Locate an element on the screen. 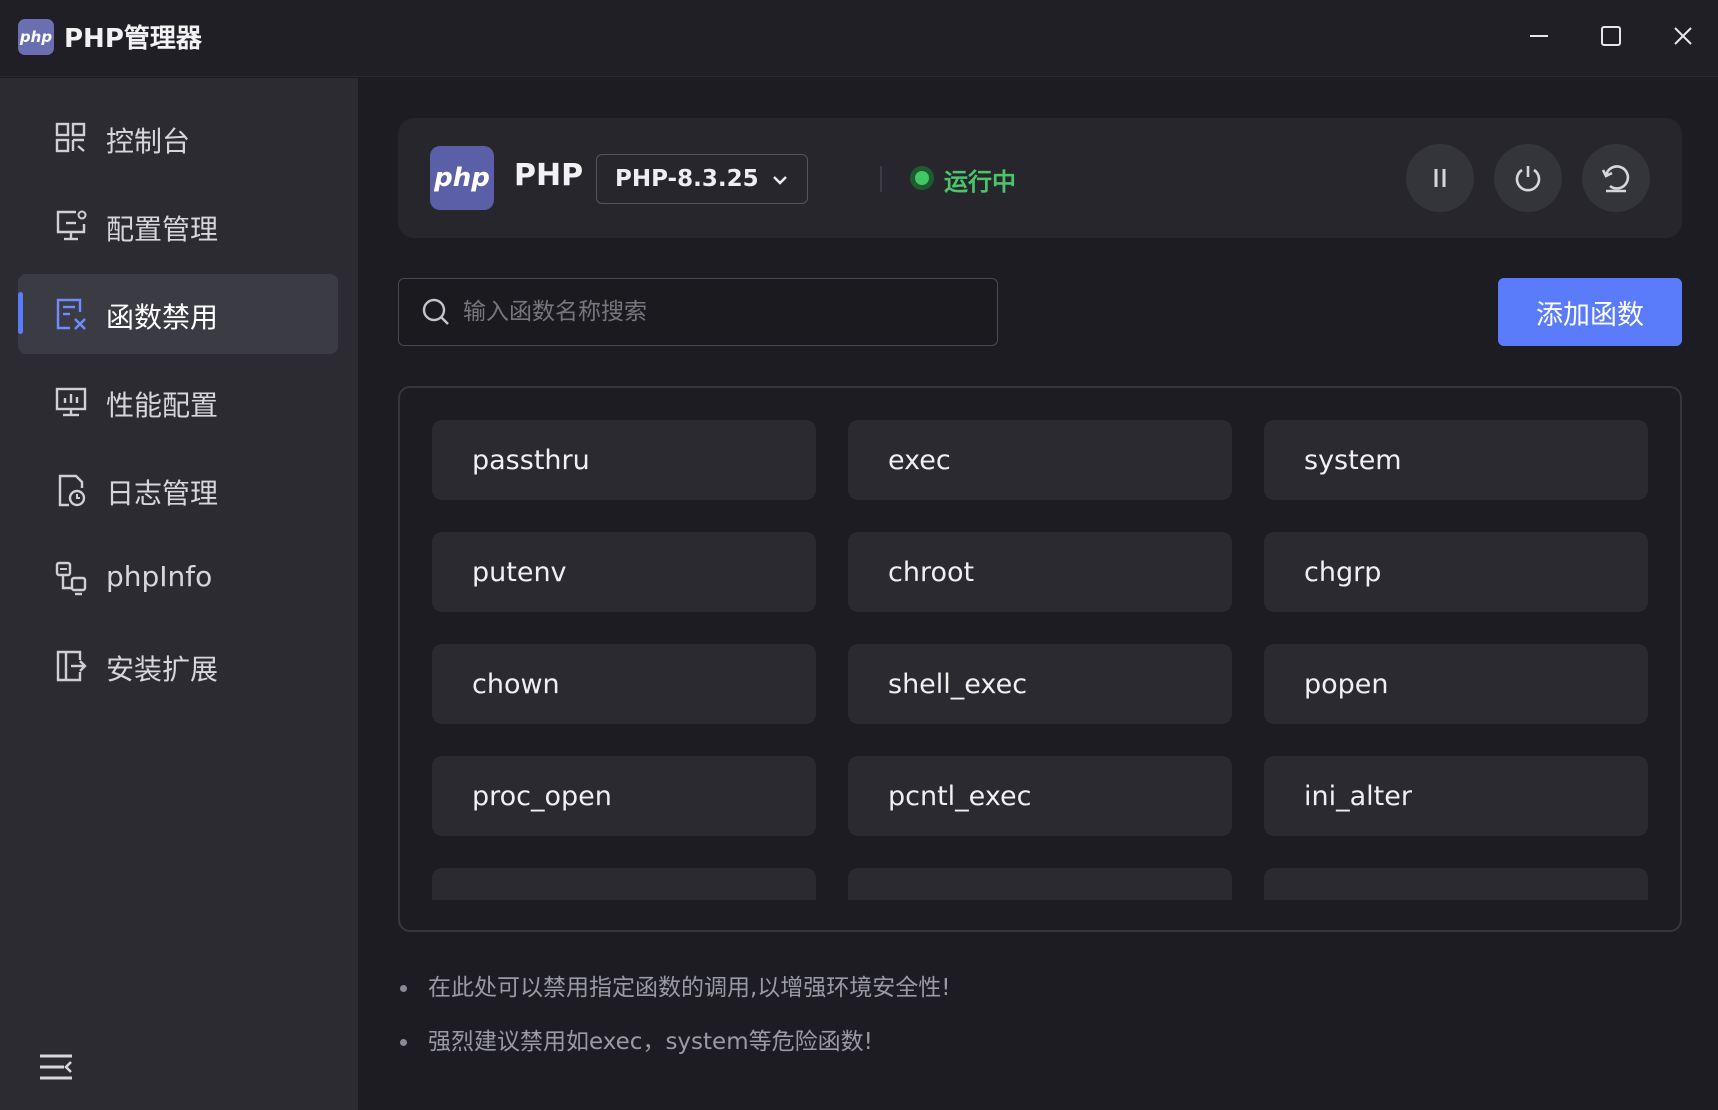 The height and width of the screenshot is (1110, 1718). log-file-icon is located at coordinates (72, 490).